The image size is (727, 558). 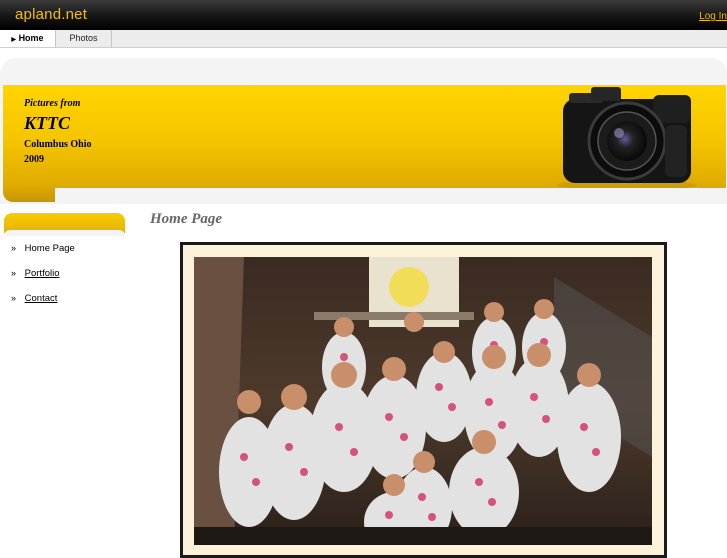 What do you see at coordinates (186, 219) in the screenshot?
I see `page-title: Home Page` at bounding box center [186, 219].